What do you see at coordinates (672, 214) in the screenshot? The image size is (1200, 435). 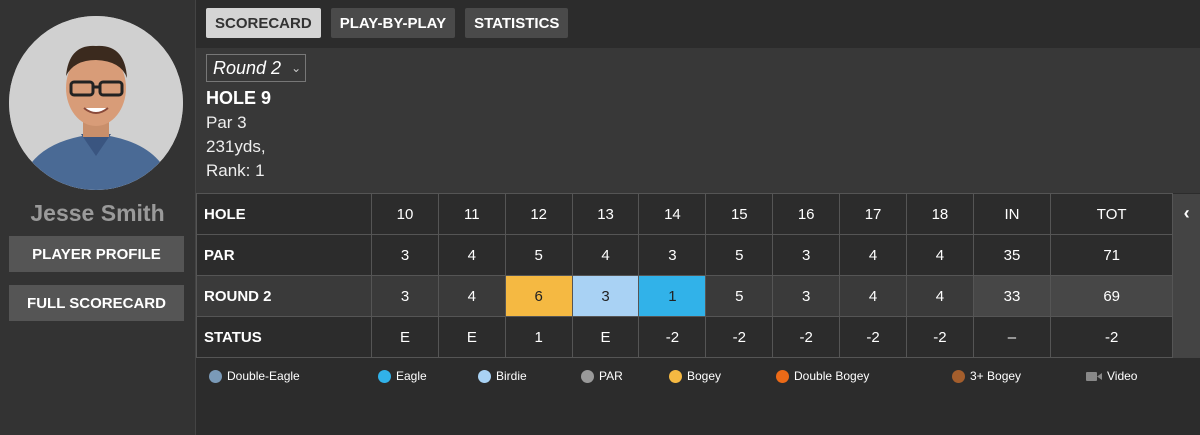 I see `hole-number: 14` at bounding box center [672, 214].